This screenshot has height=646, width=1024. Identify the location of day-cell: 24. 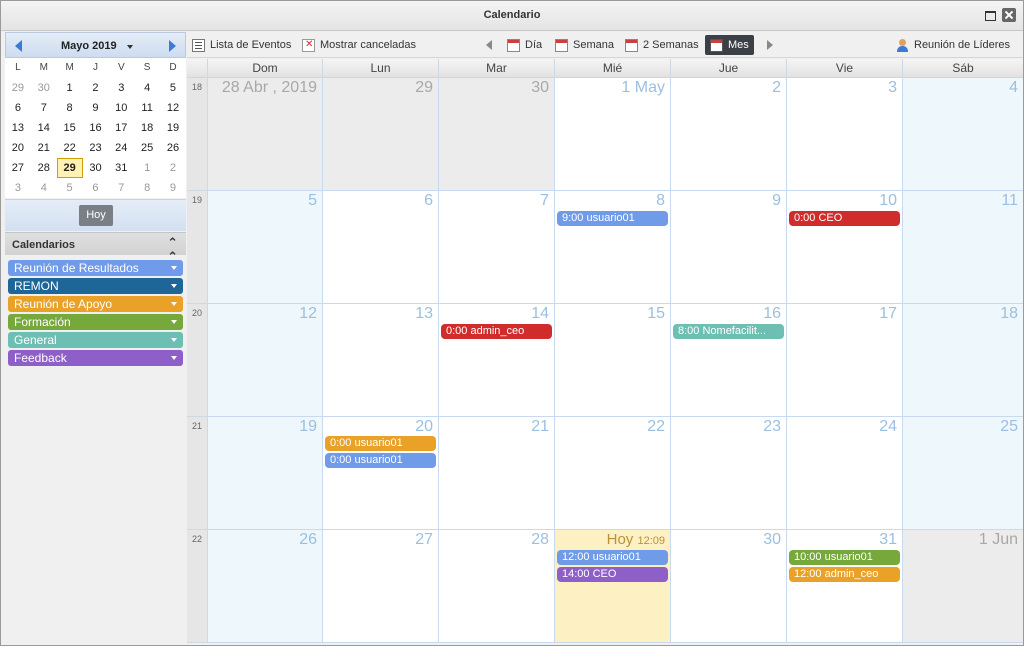
(844, 473).